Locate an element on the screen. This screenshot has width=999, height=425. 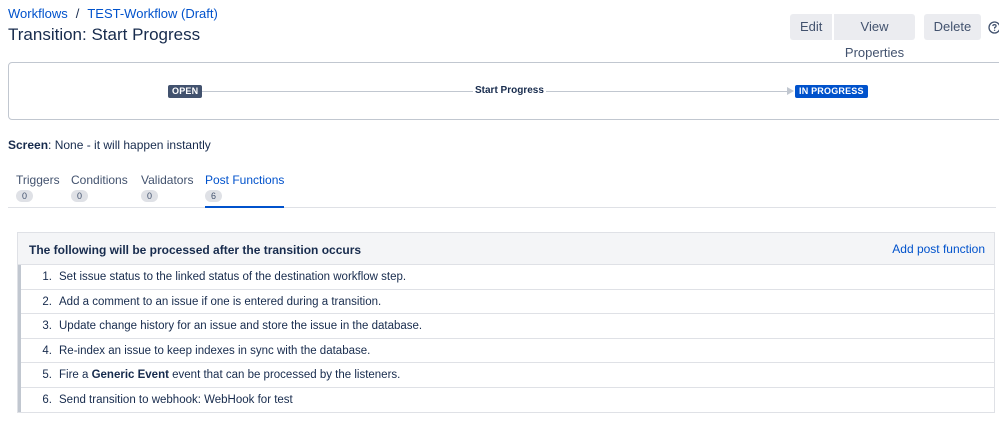
breadcrumb-workflow-link: TEST-Workflow (Draft) is located at coordinates (152, 13).